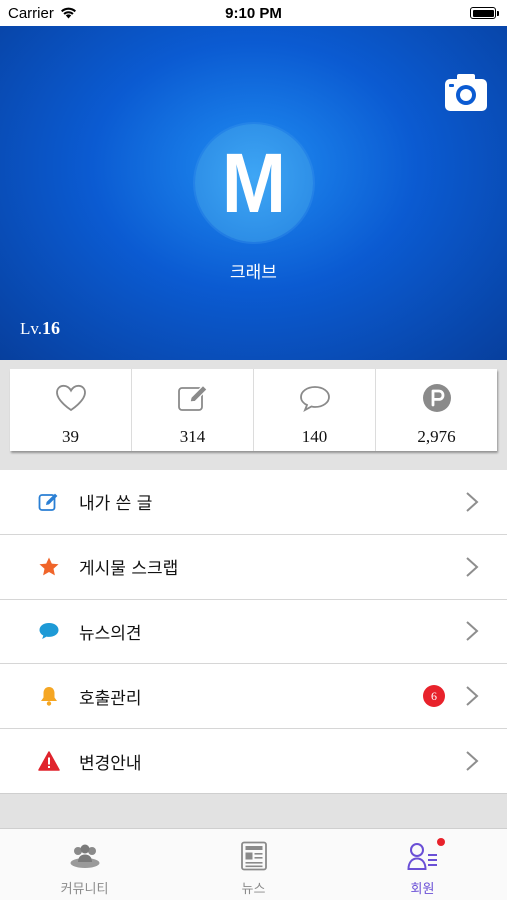 Image resolution: width=507 pixels, height=900 pixels. I want to click on point-icon, so click(436, 398).